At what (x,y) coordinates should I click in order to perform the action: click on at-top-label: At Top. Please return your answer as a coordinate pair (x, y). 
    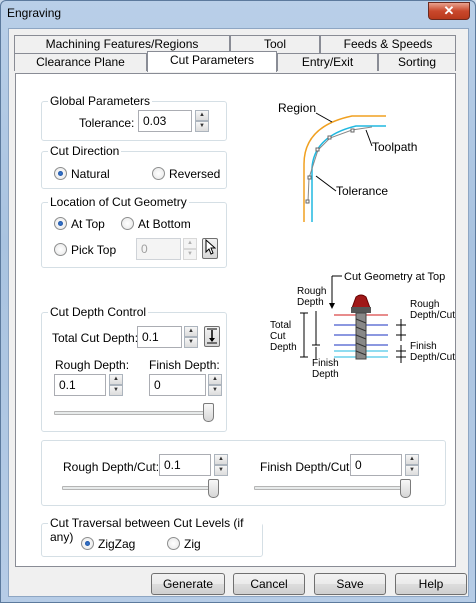
    Looking at the image, I should click on (88, 224).